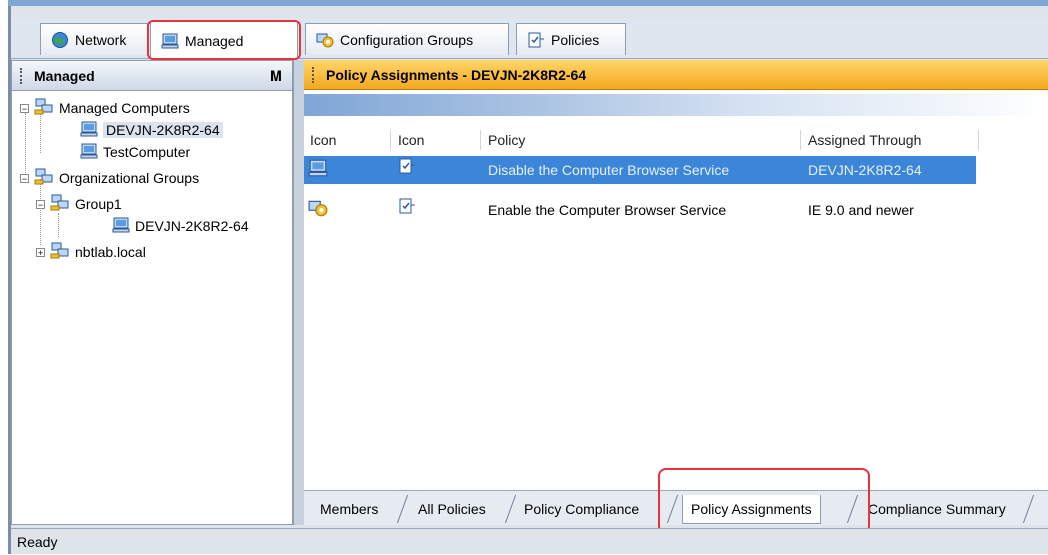 Image resolution: width=1048 pixels, height=555 pixels. What do you see at coordinates (609, 170) in the screenshot?
I see `policy-cell: Disable the Computer Browser Service` at bounding box center [609, 170].